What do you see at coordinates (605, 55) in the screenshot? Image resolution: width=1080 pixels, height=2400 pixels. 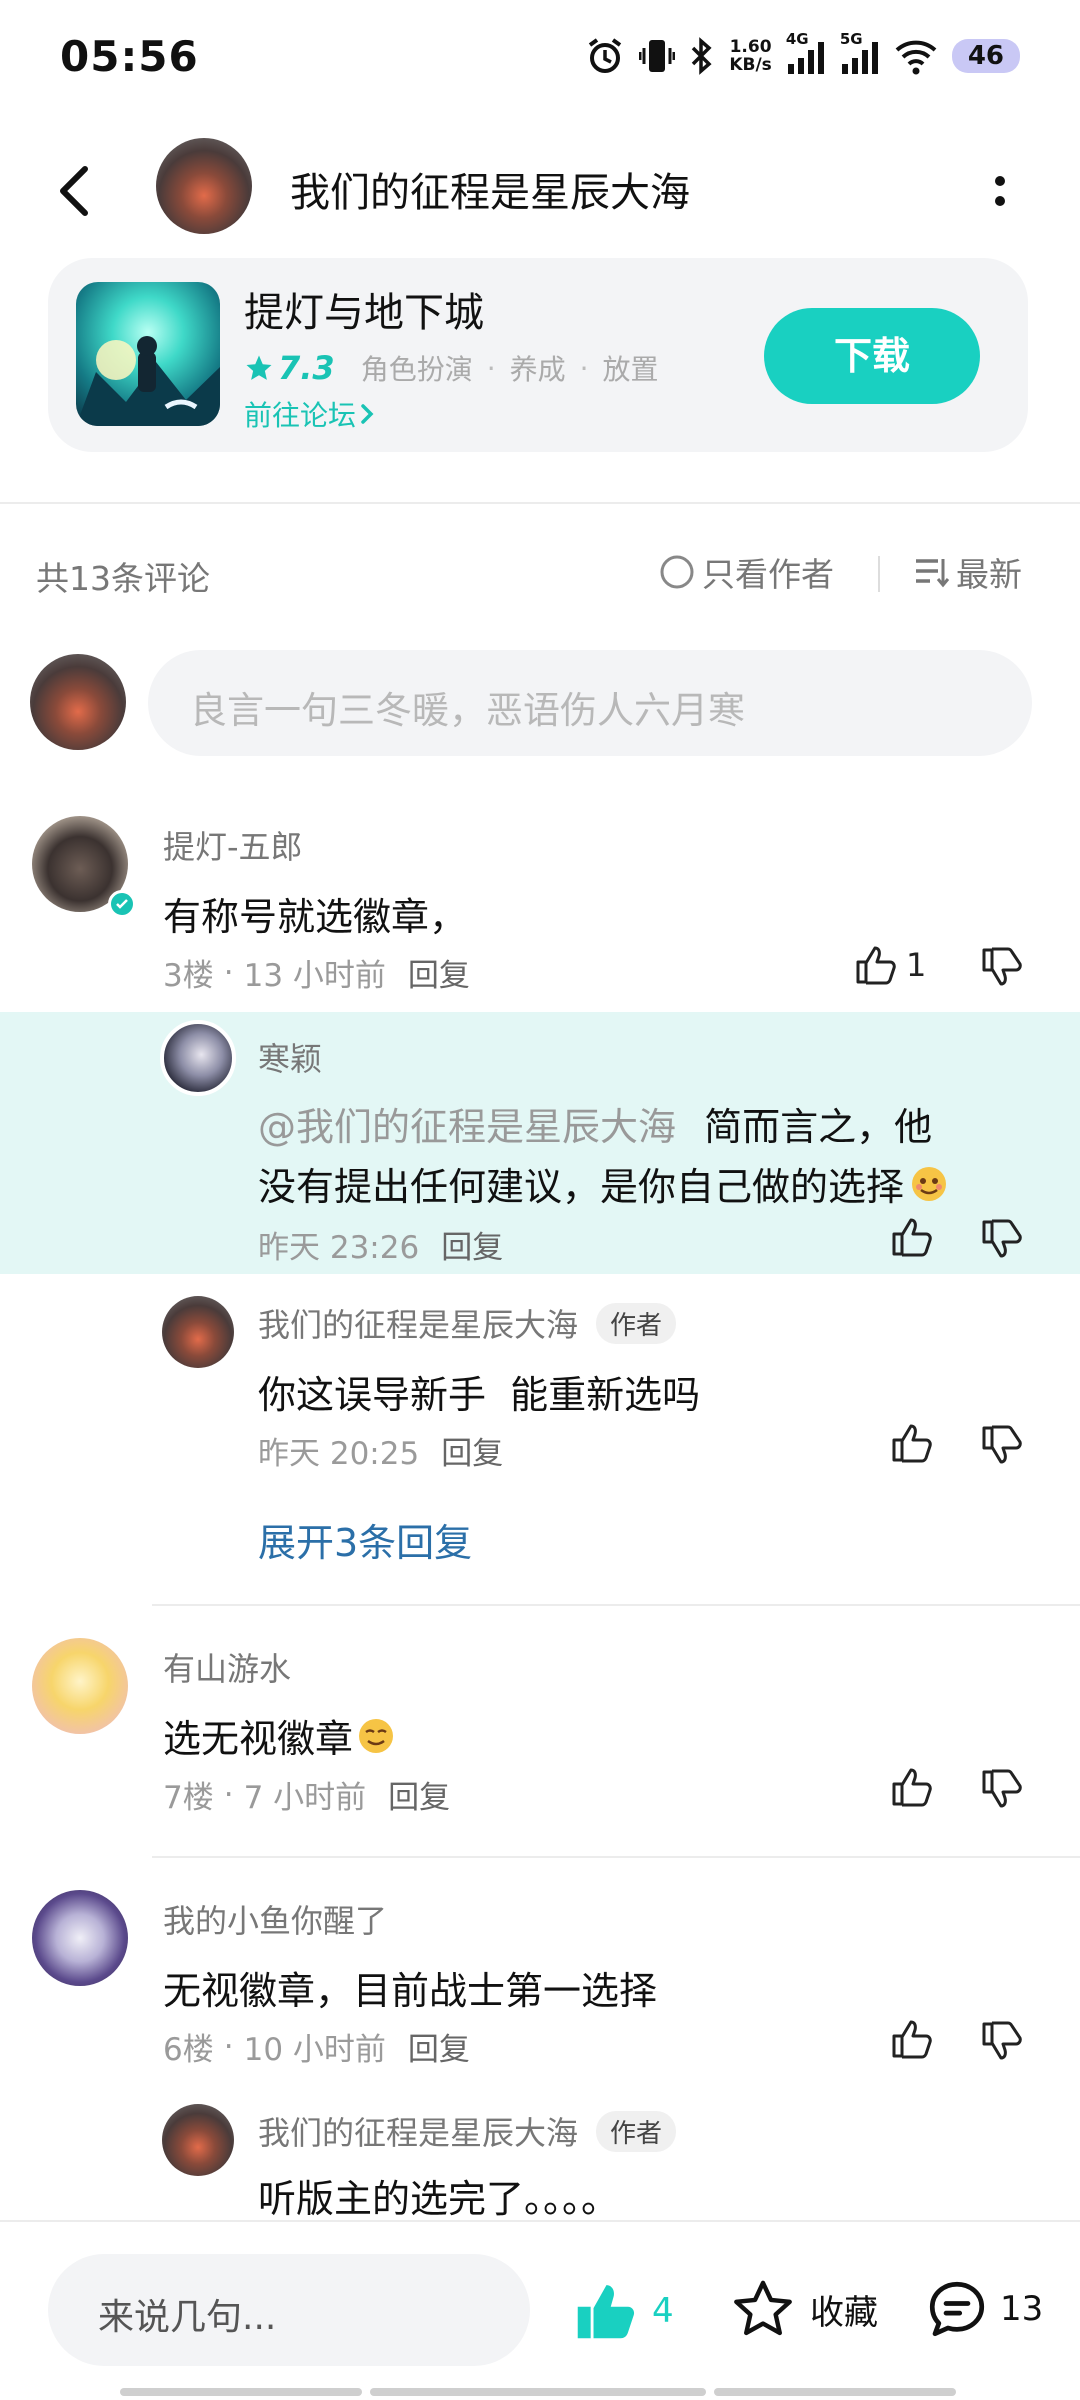 I see `alarm-icon` at bounding box center [605, 55].